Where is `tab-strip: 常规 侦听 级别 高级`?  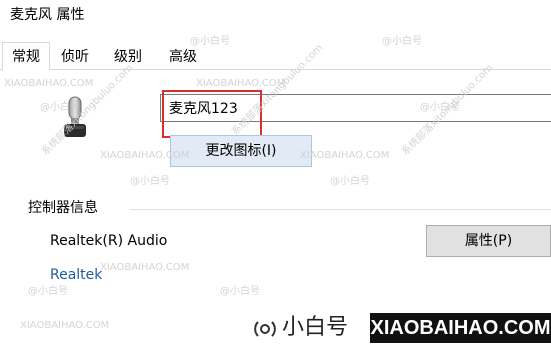 tab-strip: 常规 侦听 级别 高级 is located at coordinates (275, 56).